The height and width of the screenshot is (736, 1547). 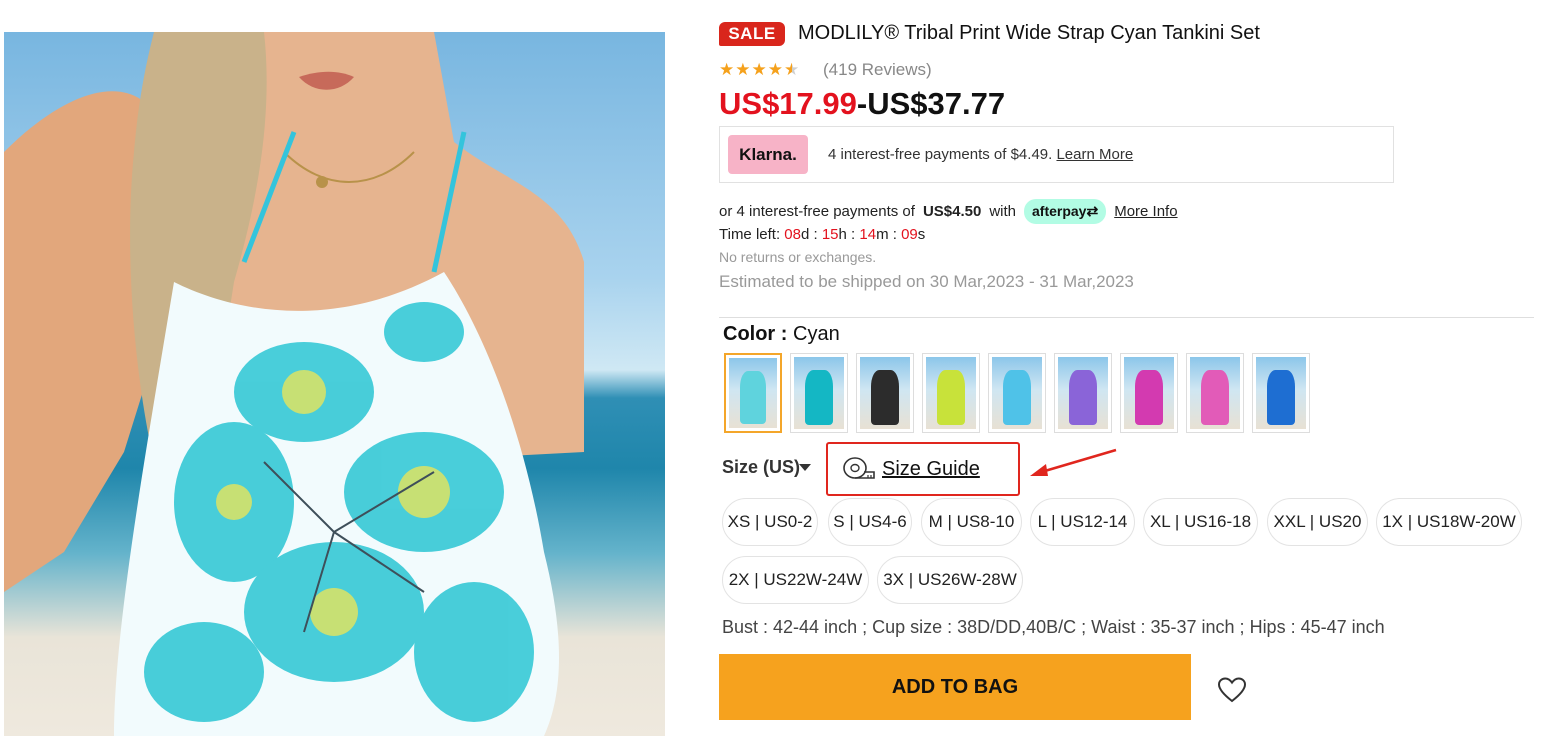 What do you see at coordinates (805, 467) in the screenshot?
I see `chevron-down-icon` at bounding box center [805, 467].